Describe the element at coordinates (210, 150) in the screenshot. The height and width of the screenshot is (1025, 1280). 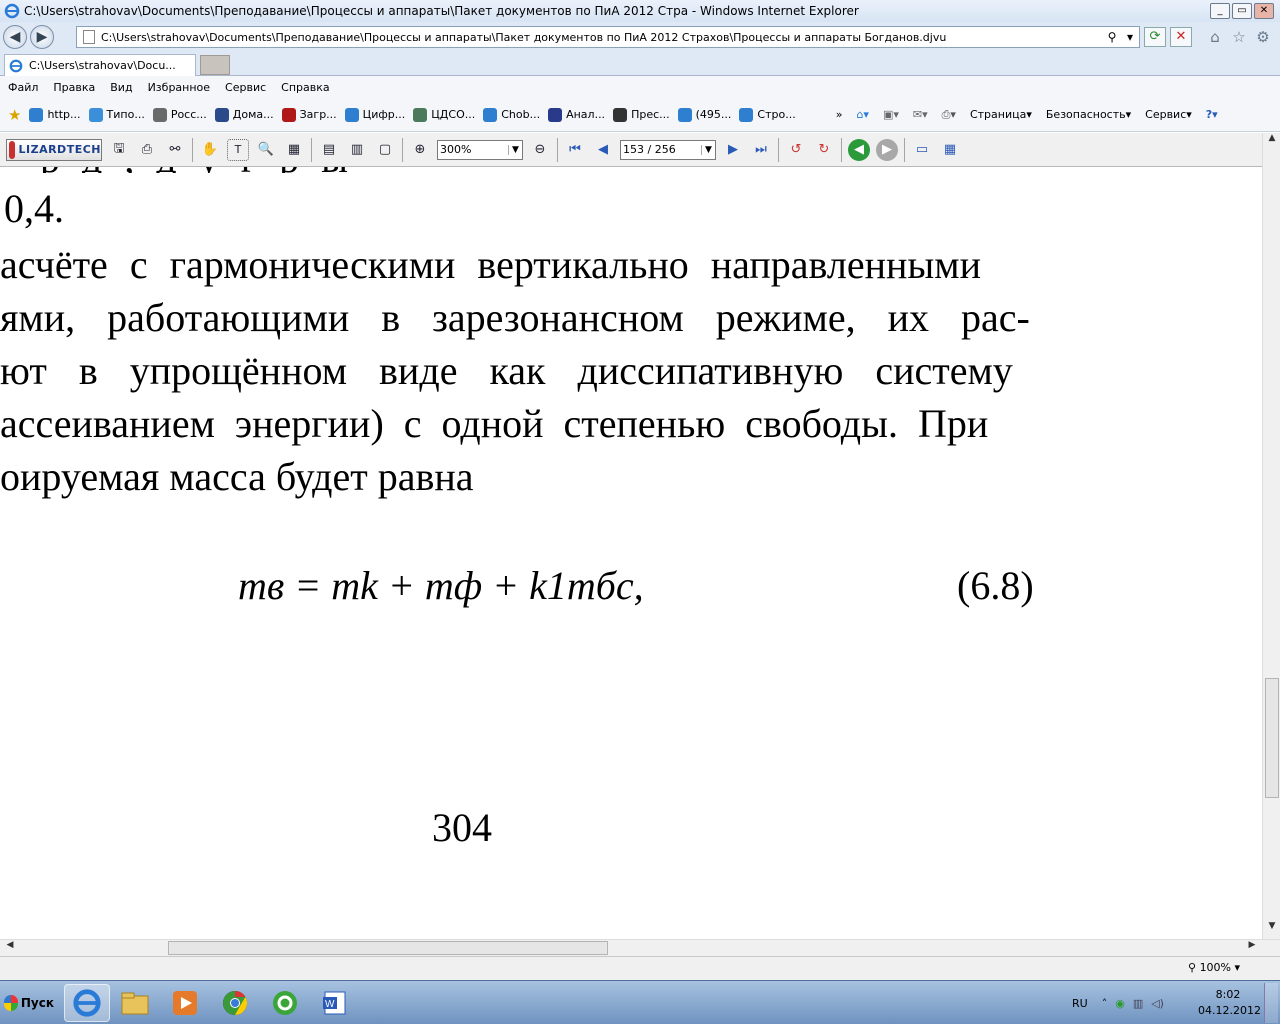
I see `hand-tool-icon: ✋` at that location.